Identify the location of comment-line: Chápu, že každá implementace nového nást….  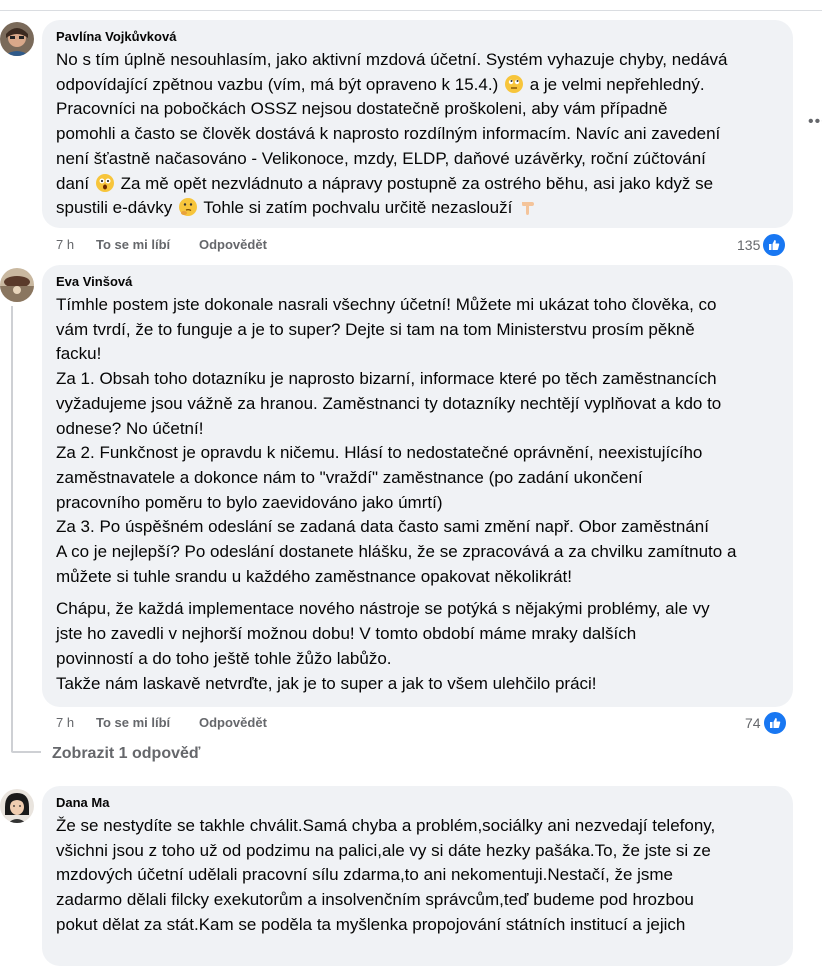
(383, 609).